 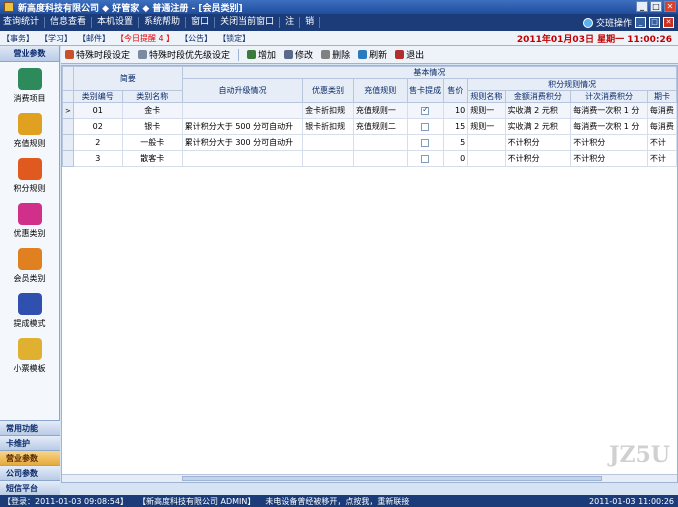 What do you see at coordinates (152, 158) in the screenshot?
I see `cell-name: 散客卡` at bounding box center [152, 158].